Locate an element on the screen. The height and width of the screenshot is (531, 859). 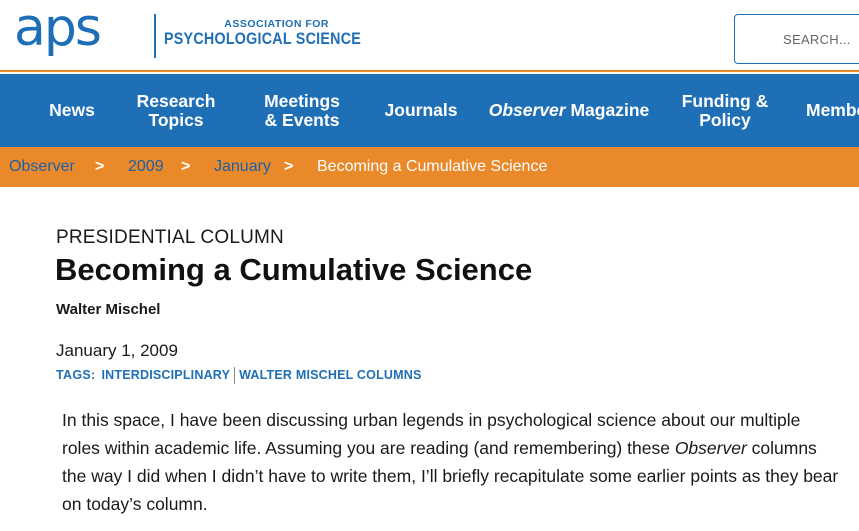
nav-funding-label: Funding & Policy is located at coordinates (725, 110).